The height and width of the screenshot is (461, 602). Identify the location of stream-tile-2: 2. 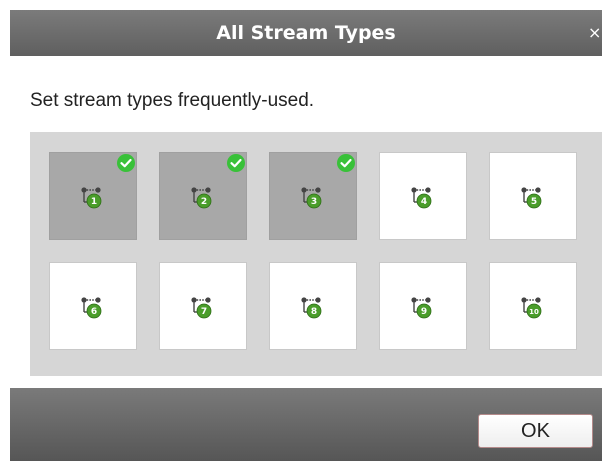
(203, 196).